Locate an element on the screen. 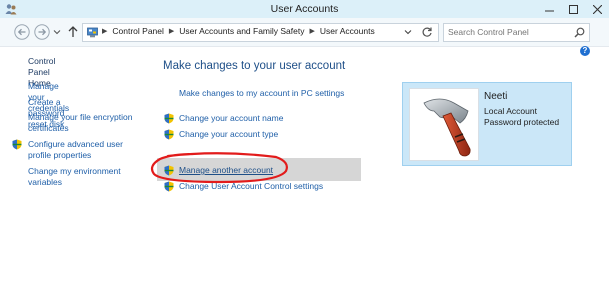 The height and width of the screenshot is (294, 609). maximize-icon is located at coordinates (573, 9).